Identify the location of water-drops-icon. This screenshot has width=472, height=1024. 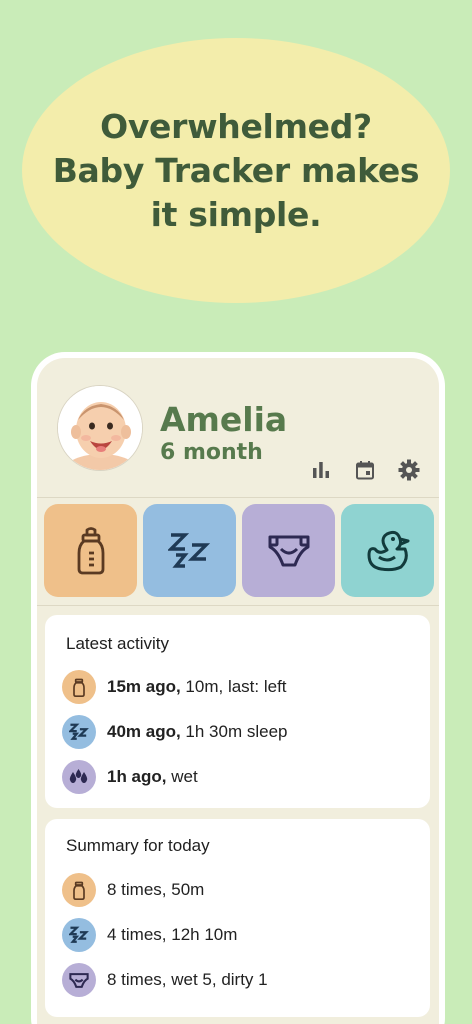
(79, 777).